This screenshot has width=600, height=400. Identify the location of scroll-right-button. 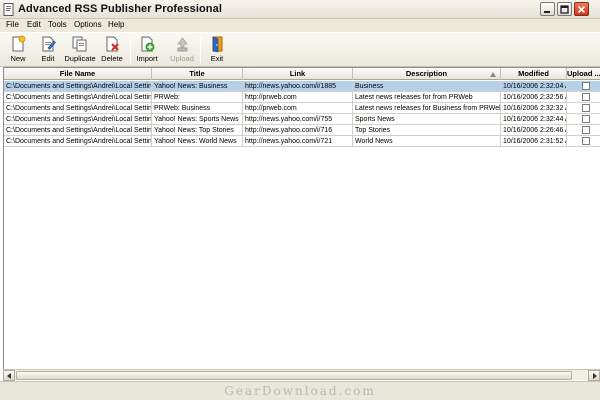
(594, 375).